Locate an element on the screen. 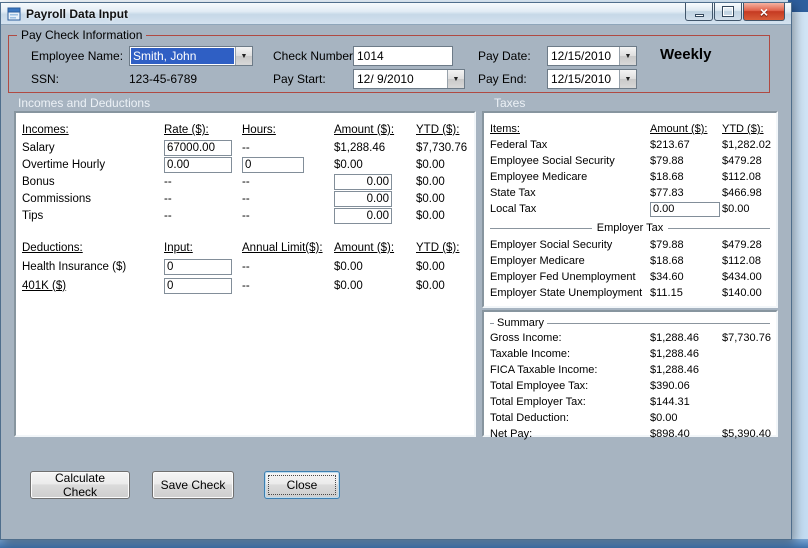 Image resolution: width=808 pixels, height=548 pixels. income-row-overtime: Overtime Hourly $0.00 $0.00 is located at coordinates (245, 164).